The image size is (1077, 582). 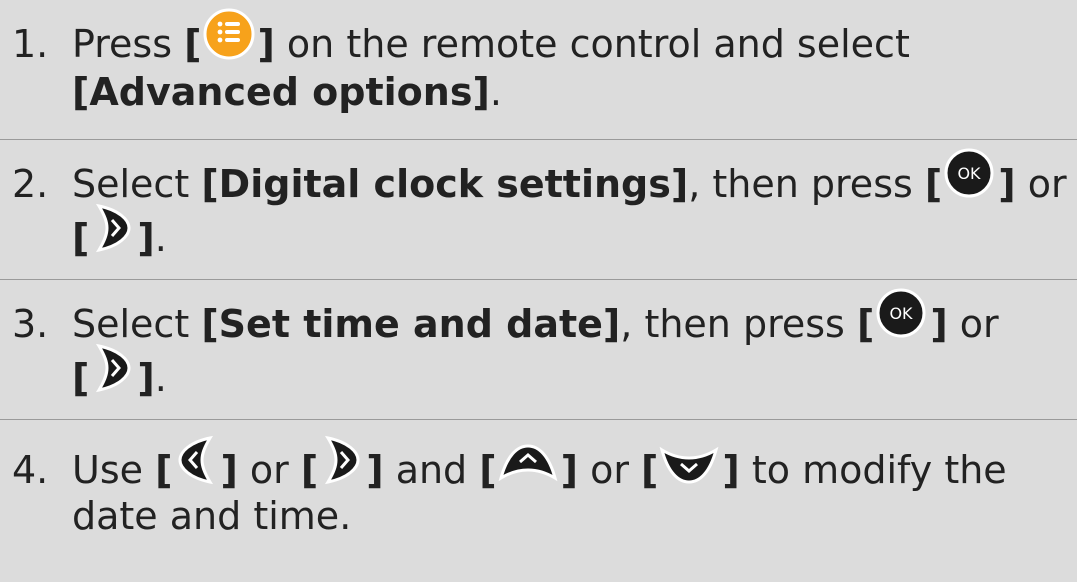 What do you see at coordinates (30, 470) in the screenshot?
I see `step-number: 4.` at bounding box center [30, 470].